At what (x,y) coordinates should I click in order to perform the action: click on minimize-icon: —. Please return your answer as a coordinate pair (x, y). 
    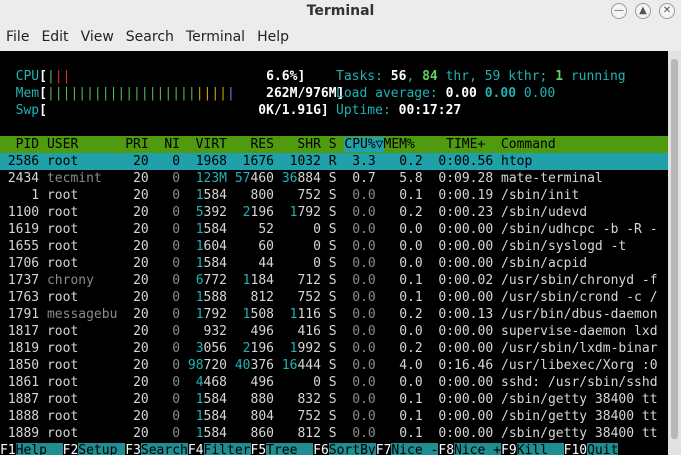
    Looking at the image, I should click on (619, 10).